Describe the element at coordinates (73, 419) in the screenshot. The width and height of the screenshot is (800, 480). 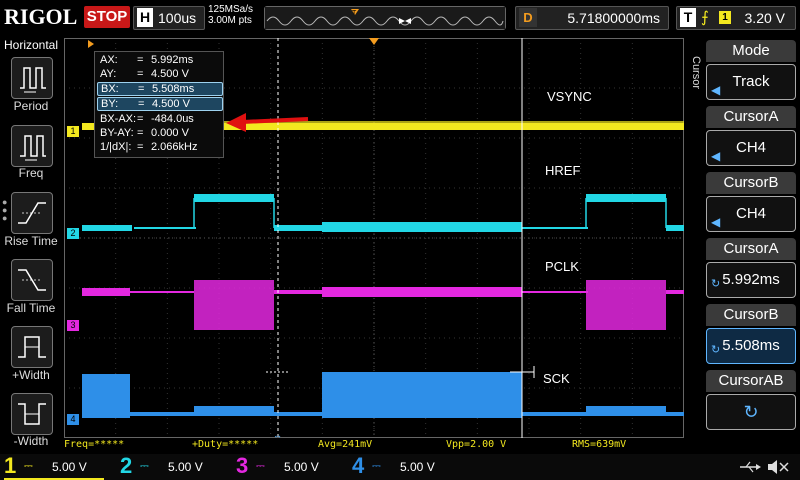
I see `ch4-marker: 4` at that location.